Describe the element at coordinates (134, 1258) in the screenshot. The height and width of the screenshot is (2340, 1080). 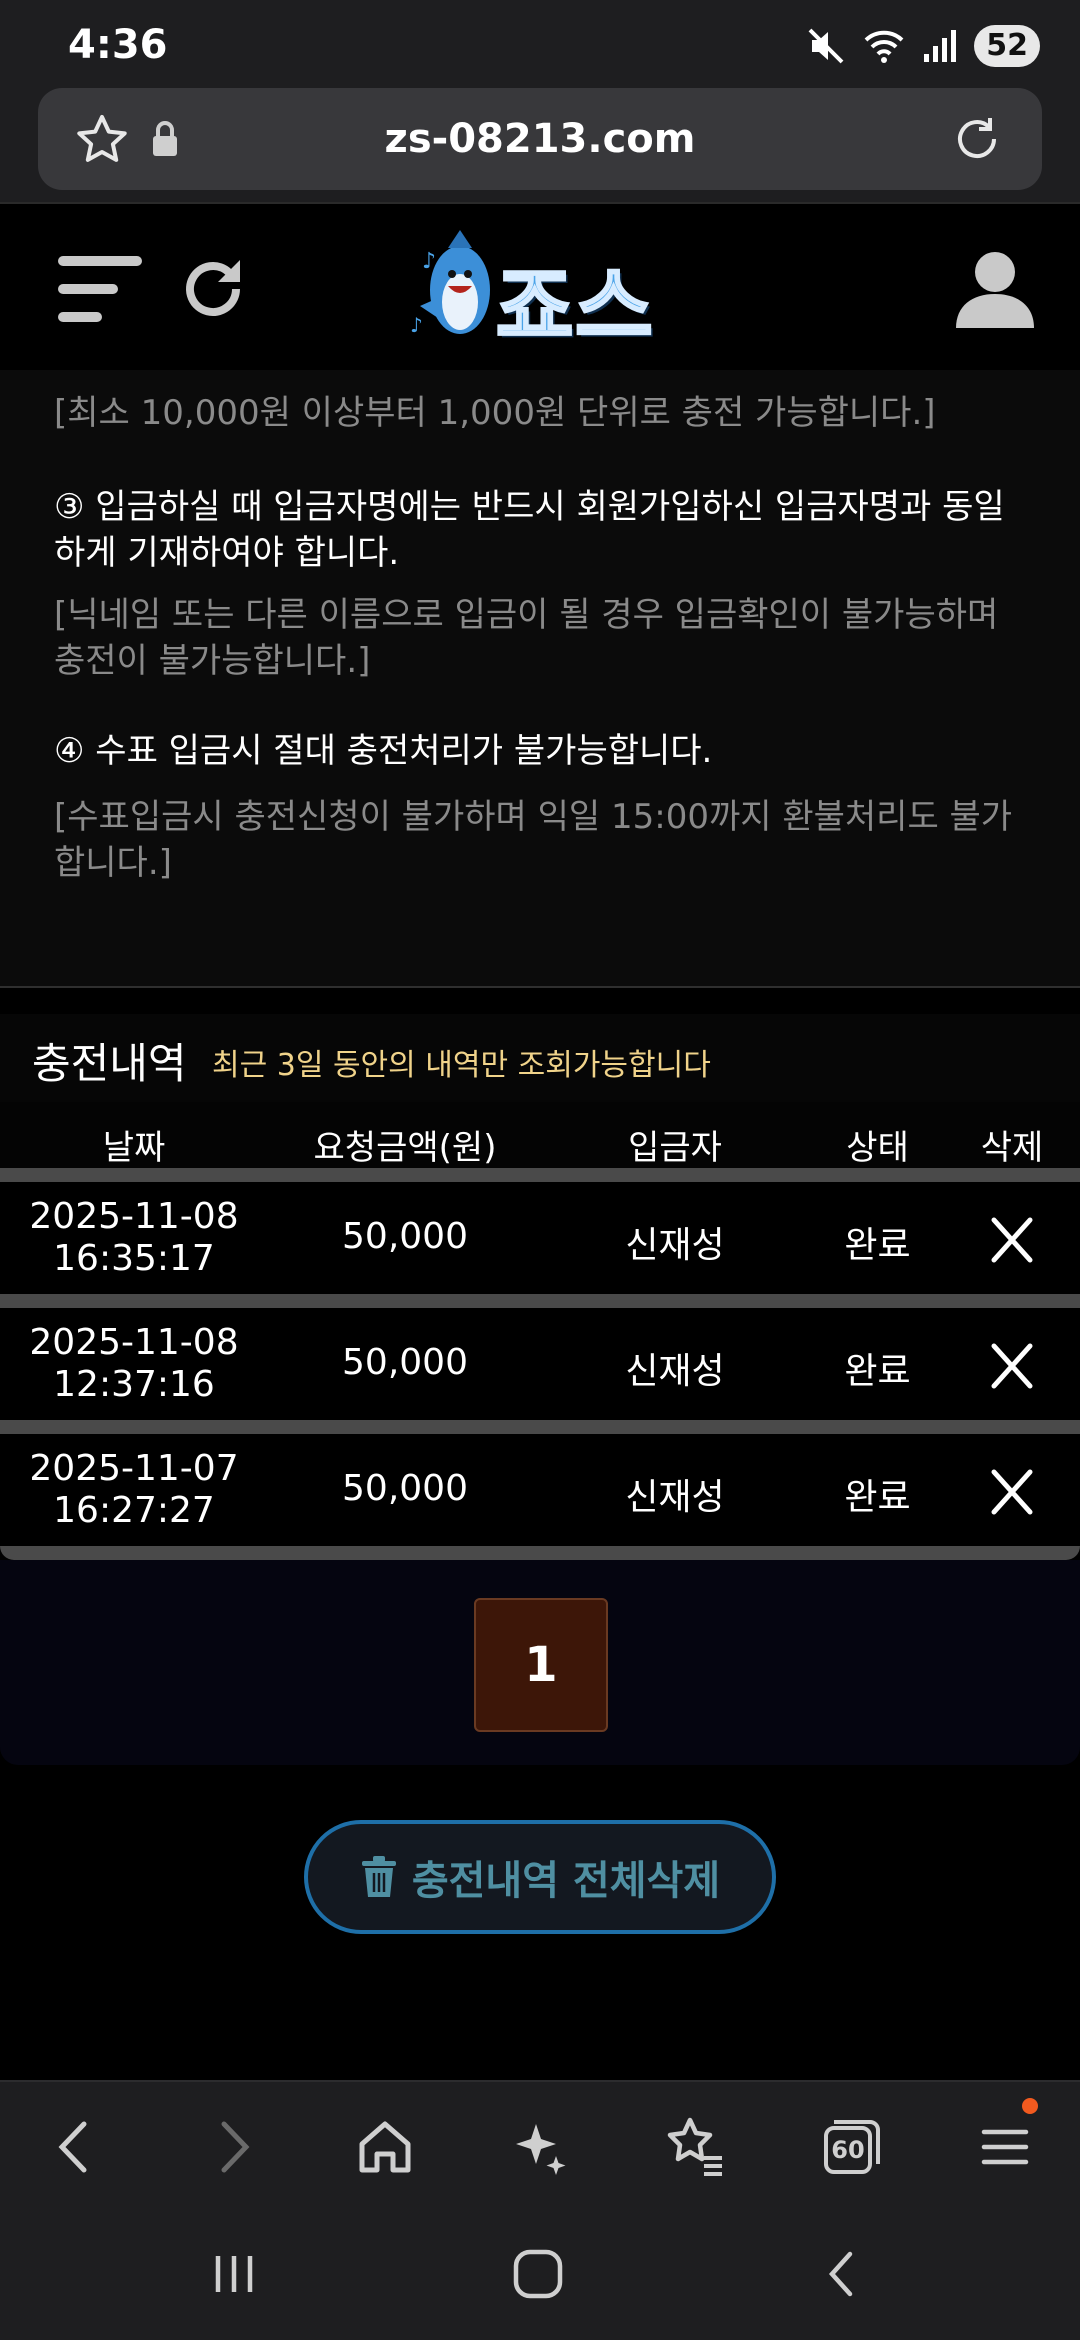
I see `row-time: 16:35:17` at that location.